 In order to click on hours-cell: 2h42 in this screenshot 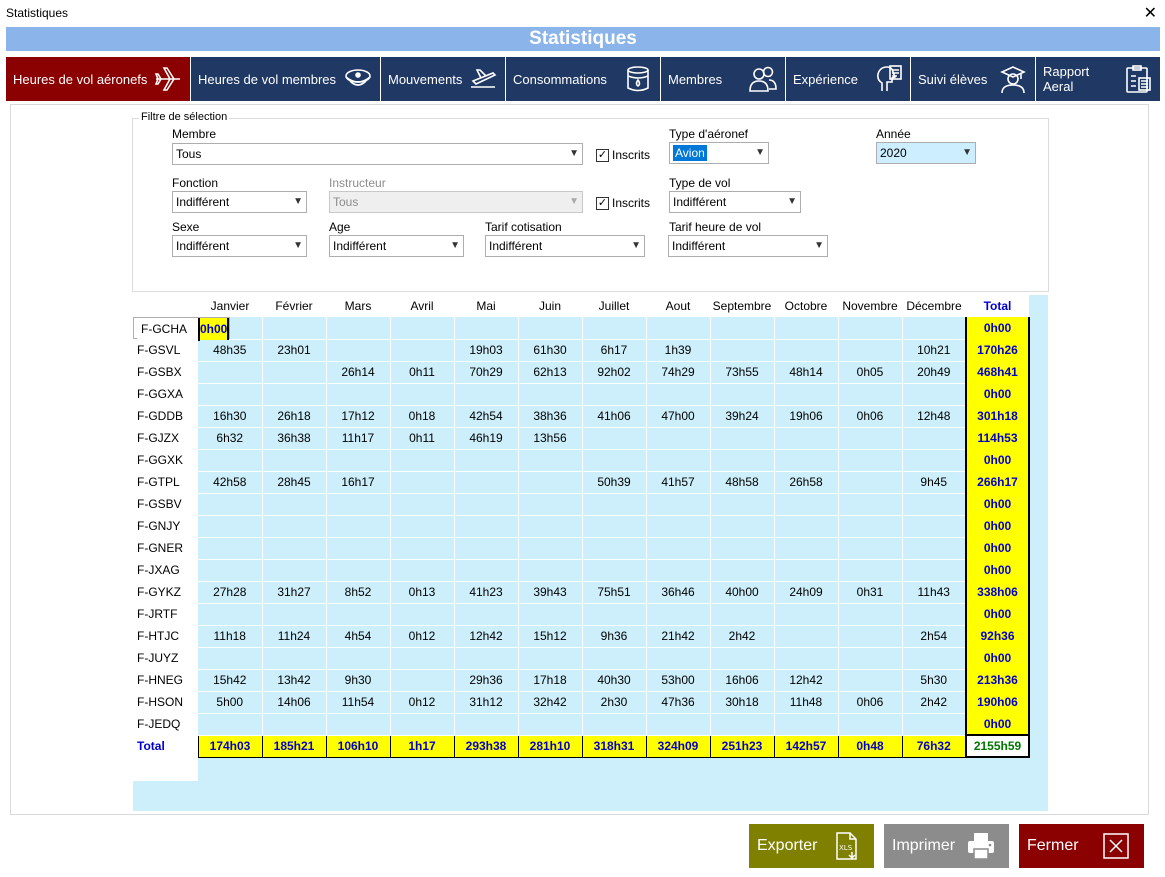, I will do `click(742, 636)`.